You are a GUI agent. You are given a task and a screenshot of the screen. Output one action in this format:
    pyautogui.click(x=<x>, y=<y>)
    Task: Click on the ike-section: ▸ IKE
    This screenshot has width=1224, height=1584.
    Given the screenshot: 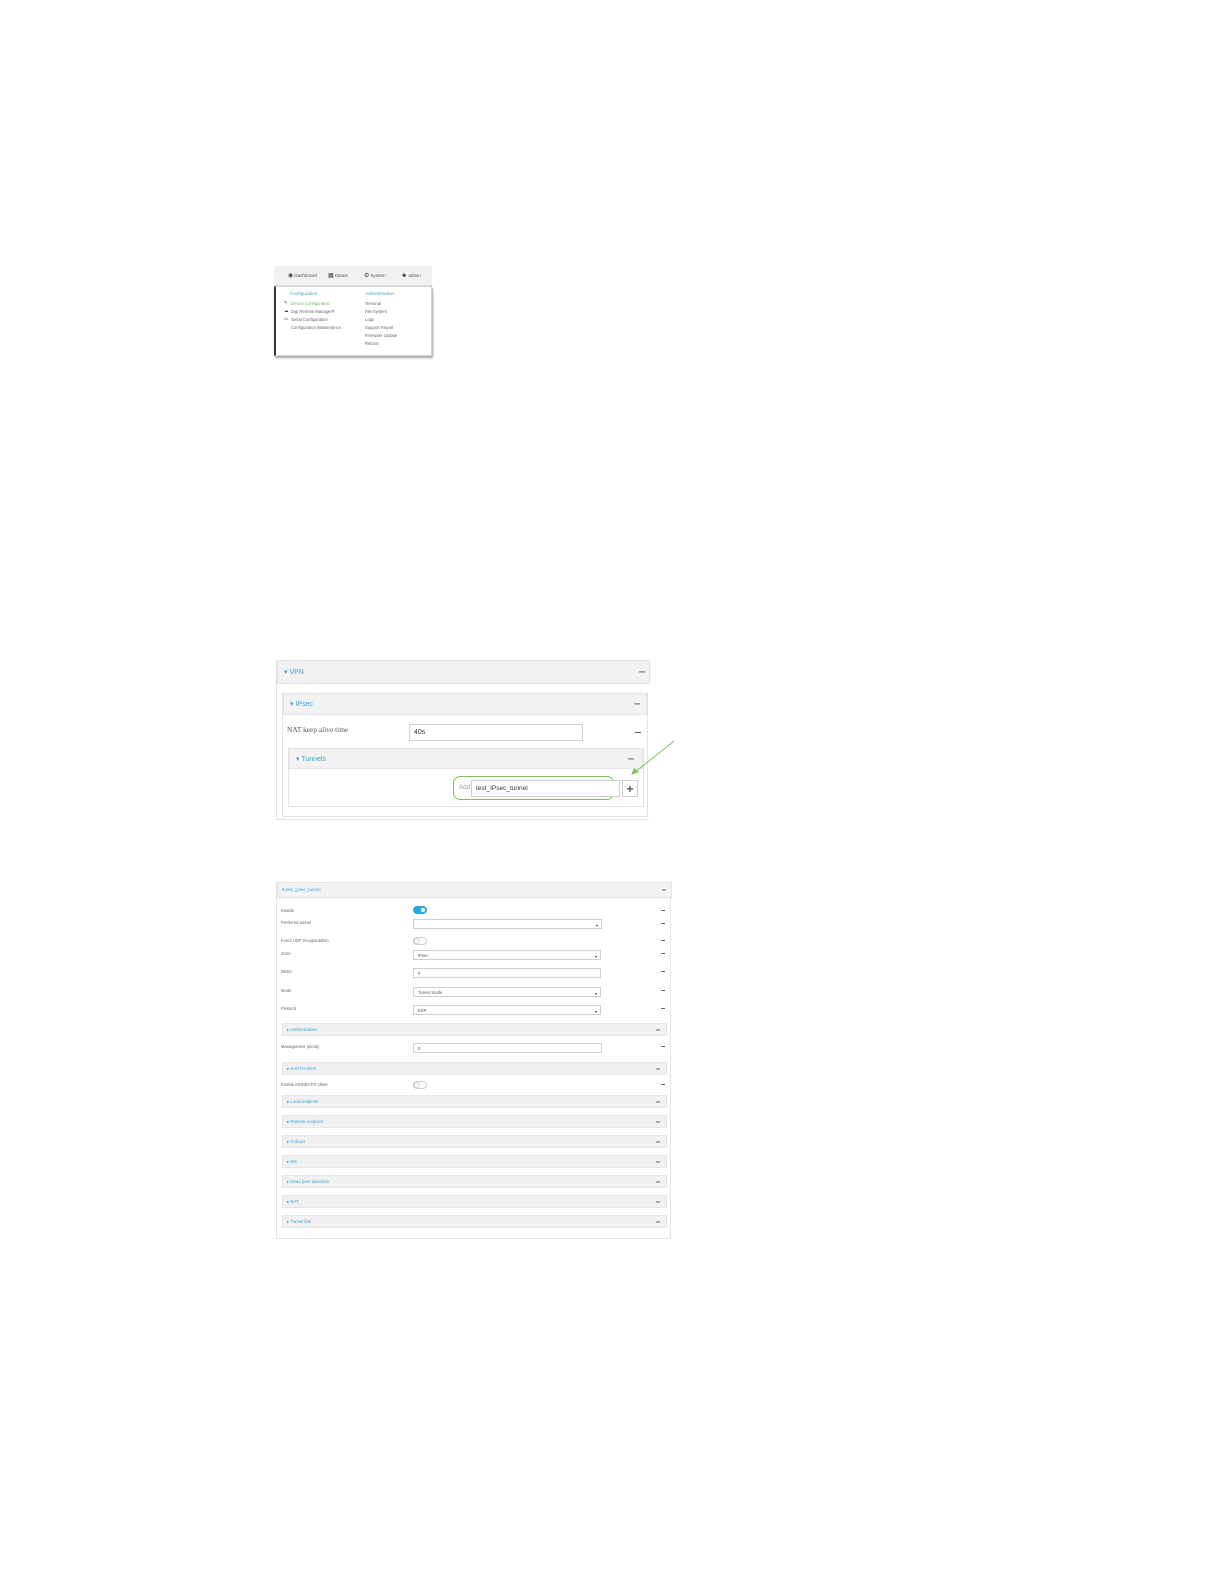 What is the action you would take?
    pyautogui.click(x=474, y=1161)
    